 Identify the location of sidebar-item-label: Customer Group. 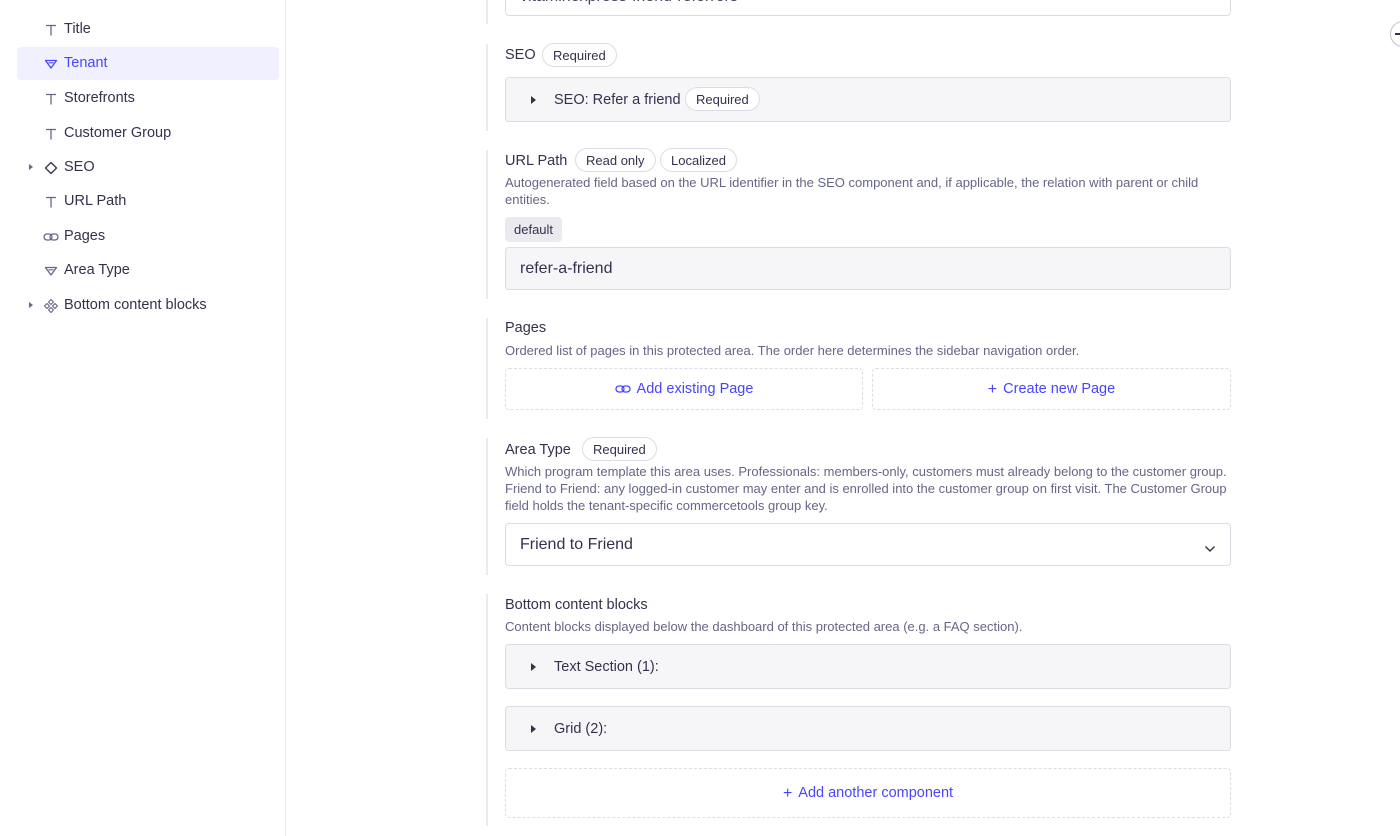
(118, 133).